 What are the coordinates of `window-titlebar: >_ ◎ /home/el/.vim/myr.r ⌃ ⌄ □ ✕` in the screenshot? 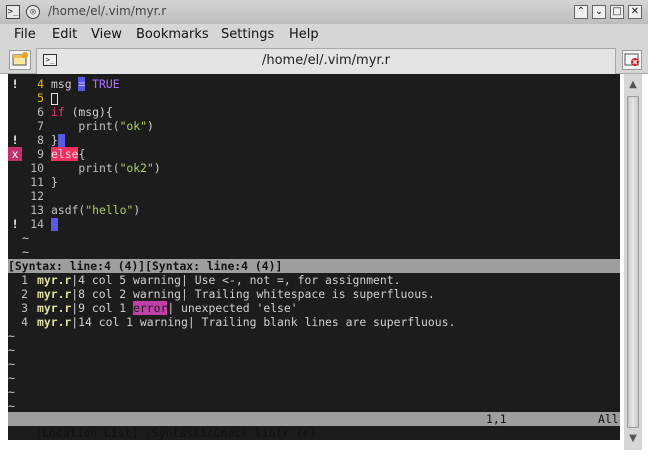 It's located at (324, 12).